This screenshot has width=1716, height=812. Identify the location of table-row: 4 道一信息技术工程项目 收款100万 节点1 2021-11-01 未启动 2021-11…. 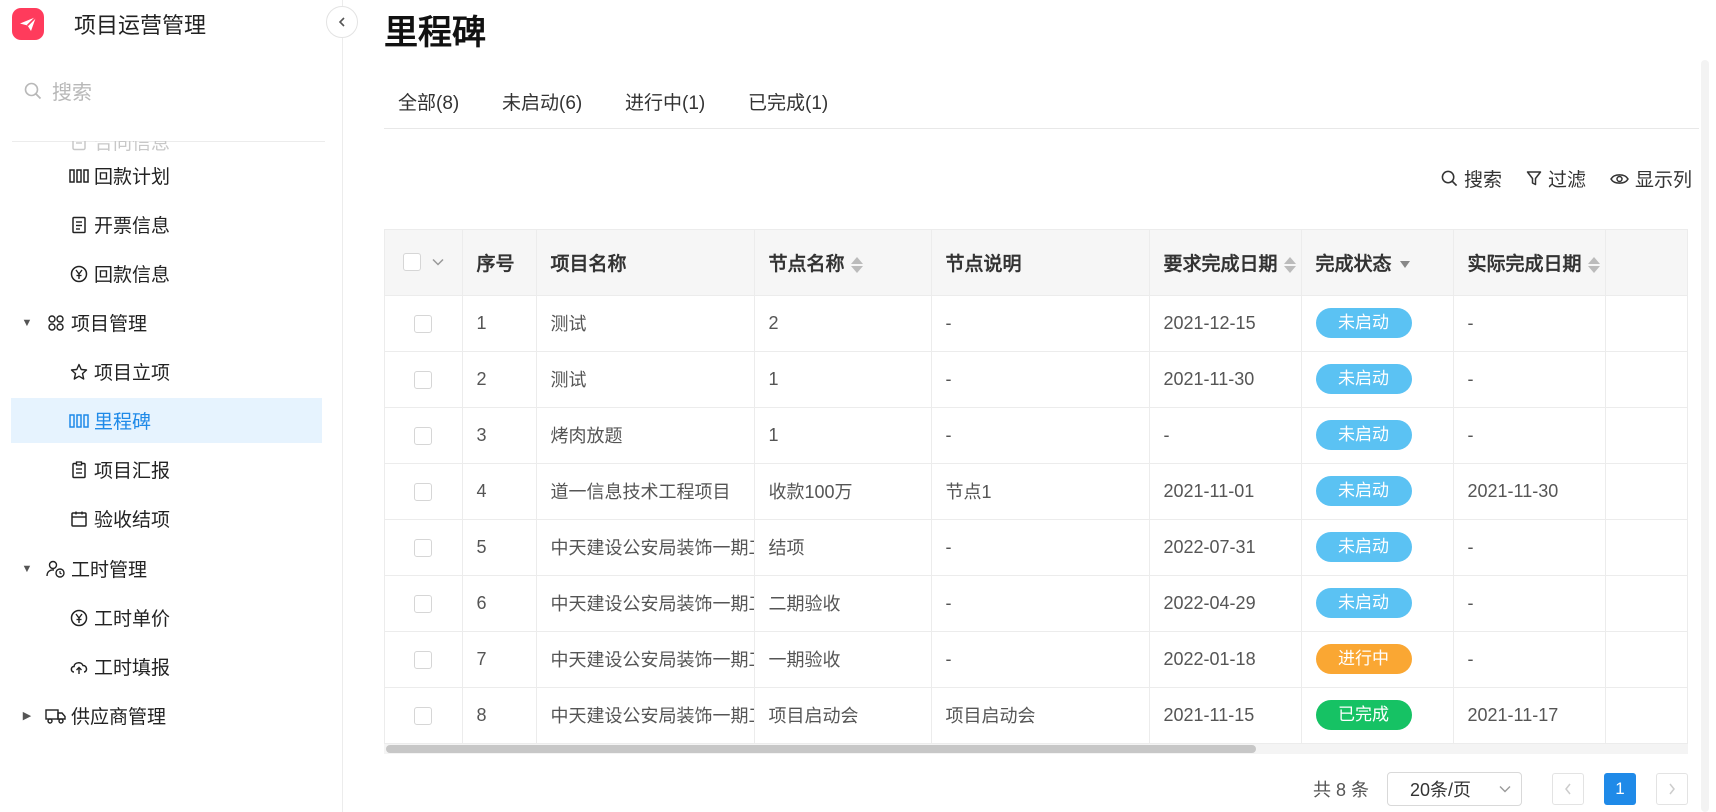
(1036, 491).